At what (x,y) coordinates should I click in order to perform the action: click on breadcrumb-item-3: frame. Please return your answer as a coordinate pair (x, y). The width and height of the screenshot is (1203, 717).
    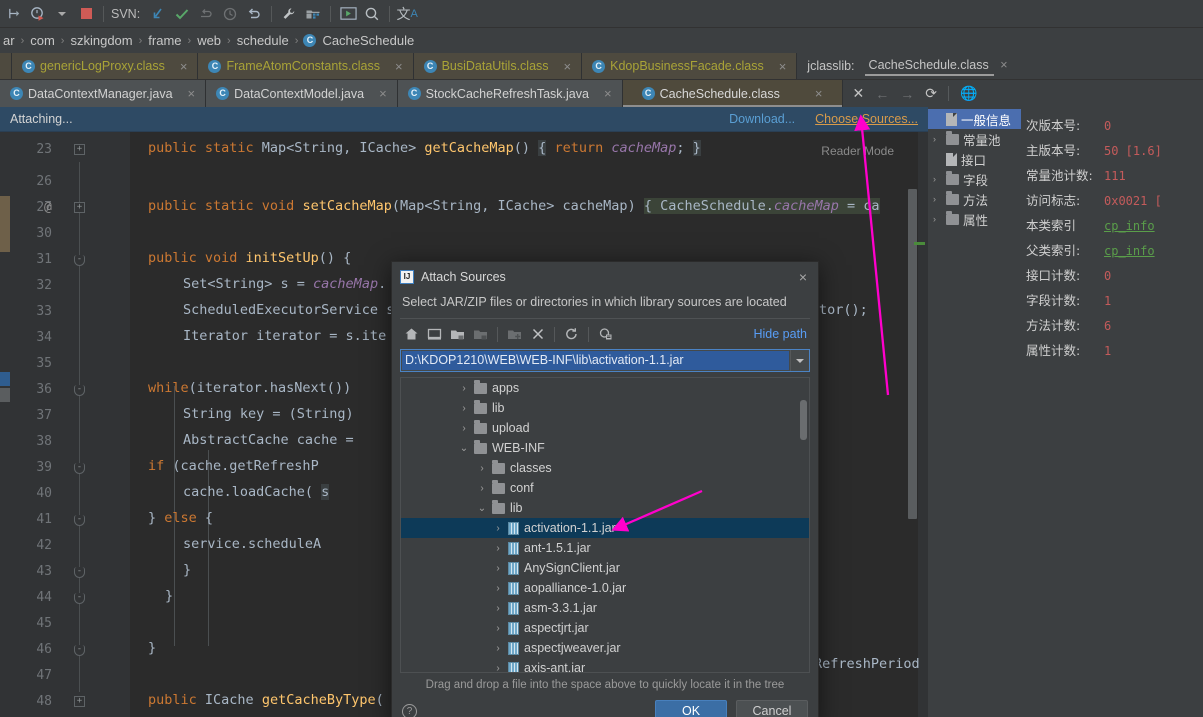
    Looking at the image, I should click on (164, 40).